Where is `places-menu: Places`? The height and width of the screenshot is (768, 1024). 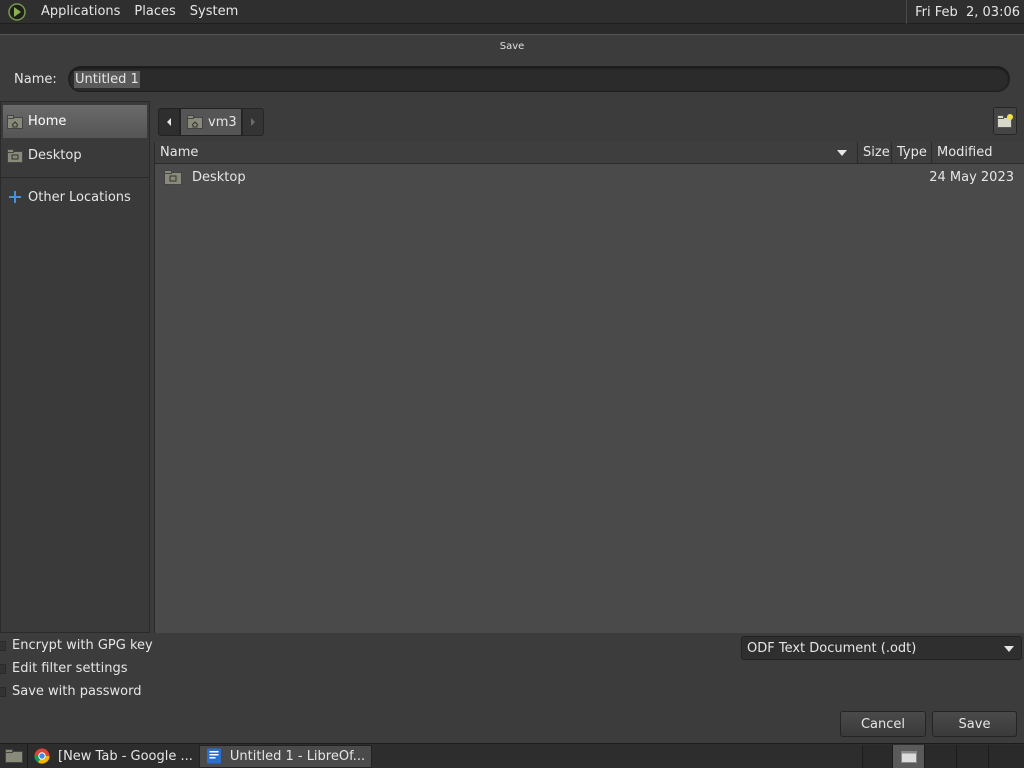
places-menu: Places is located at coordinates (154, 11).